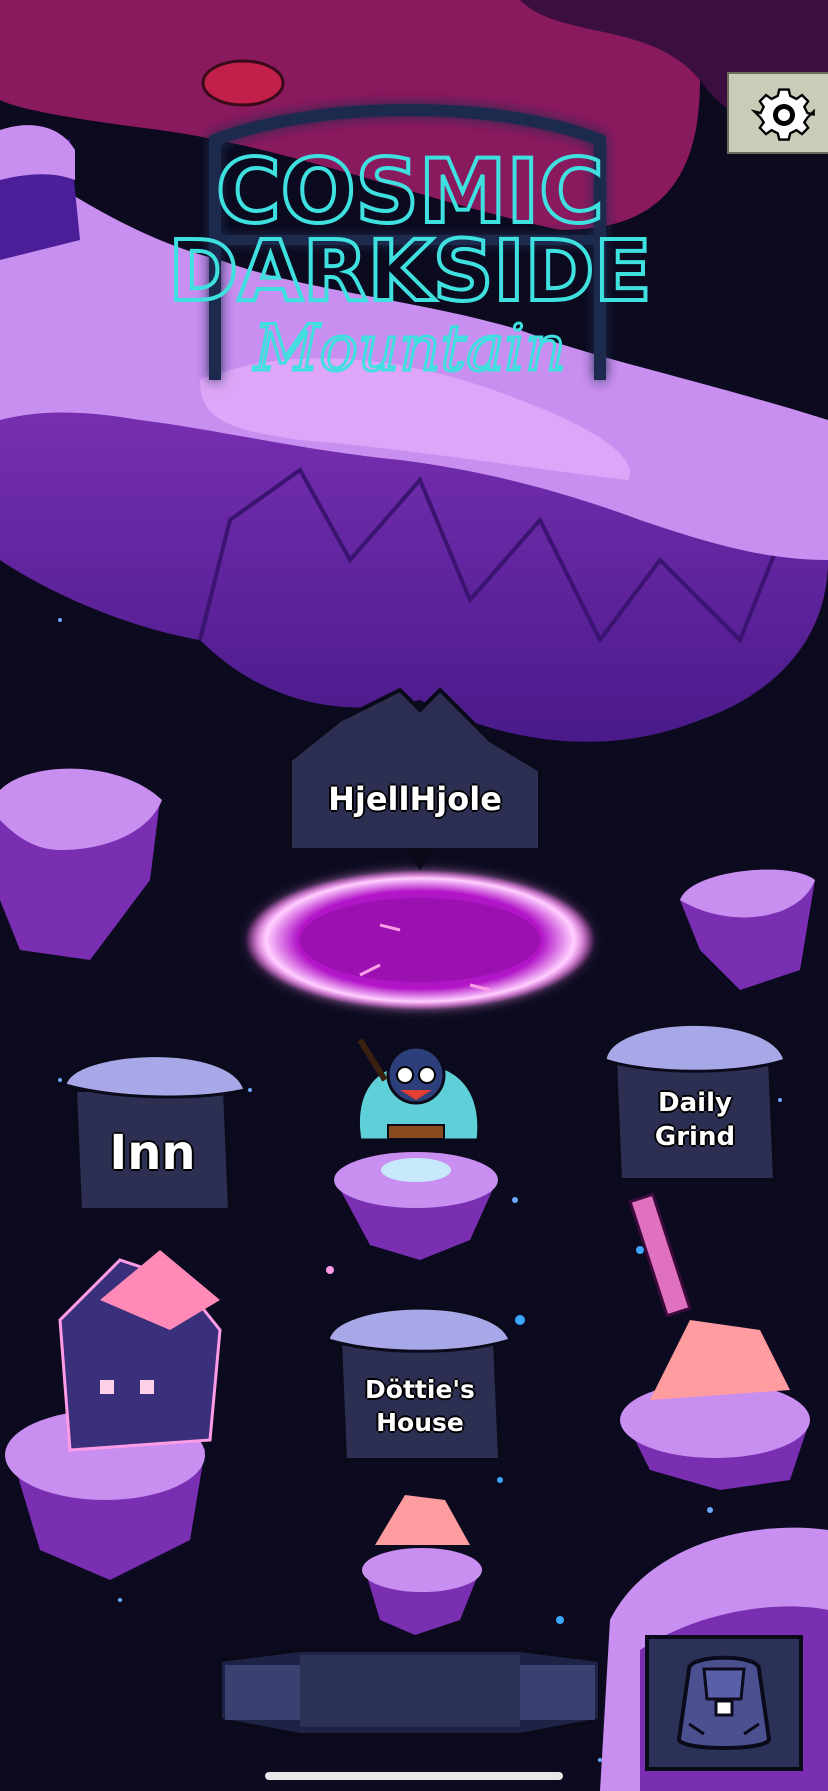 This screenshot has width=828, height=1791. Describe the element at coordinates (415, 799) in the screenshot. I see `hjellhjole-label: HjellHjole` at that location.